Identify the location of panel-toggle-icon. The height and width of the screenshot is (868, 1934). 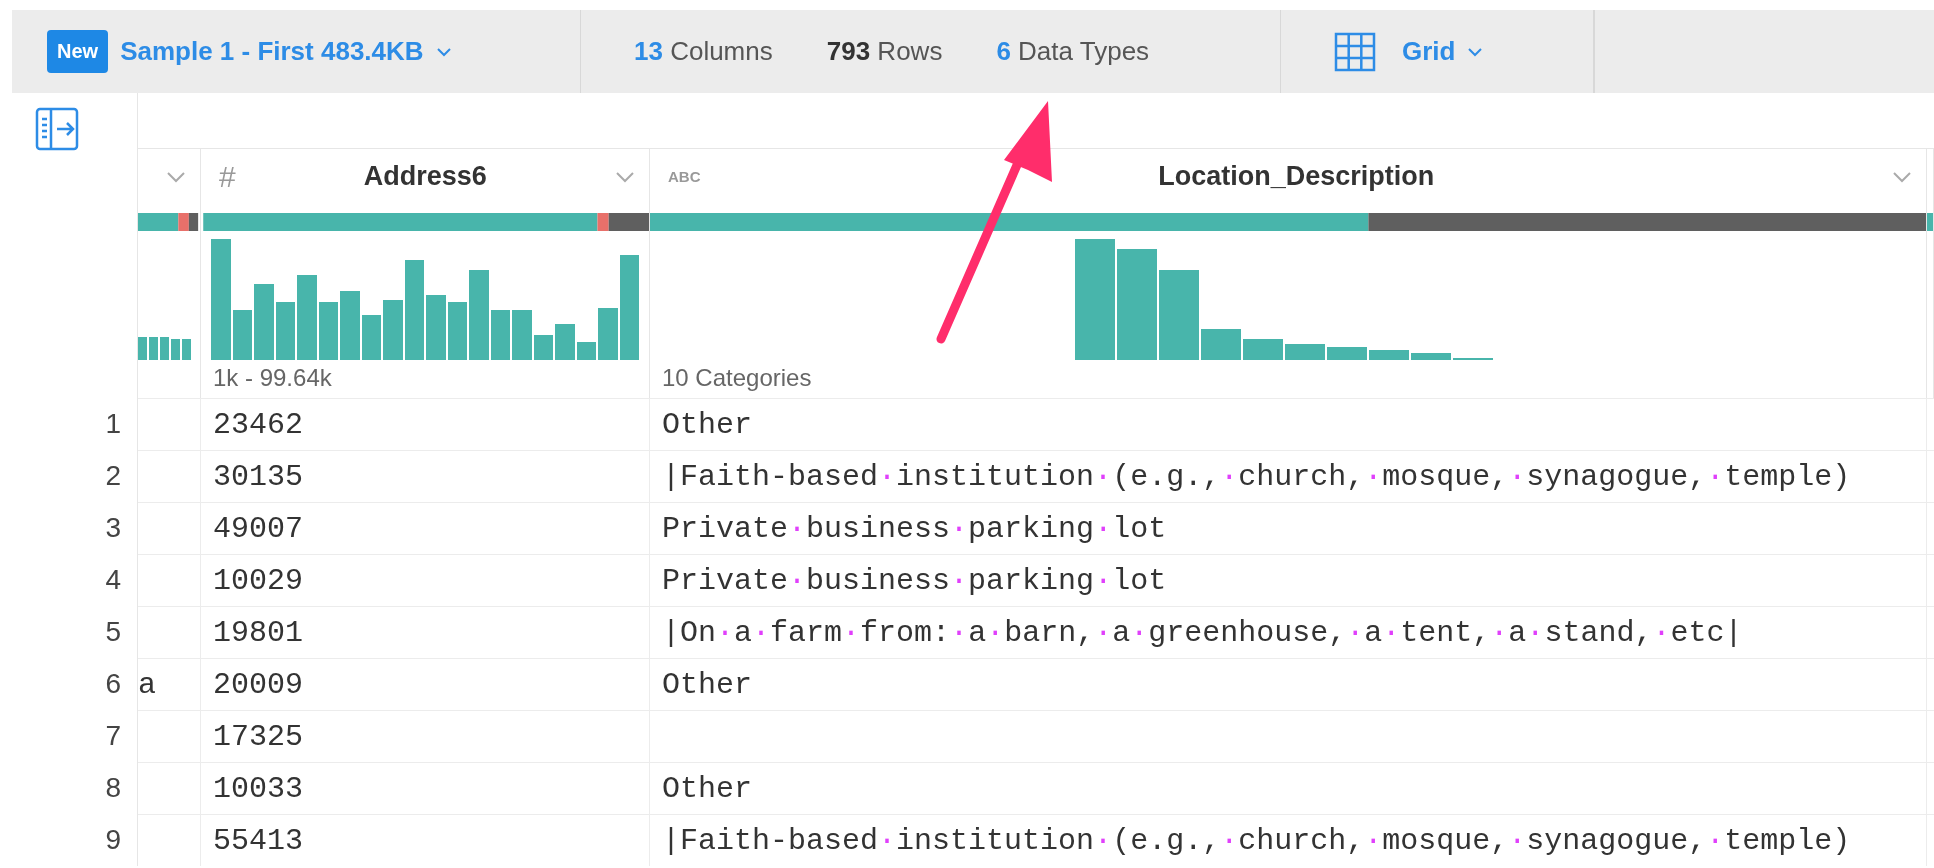
(57, 129).